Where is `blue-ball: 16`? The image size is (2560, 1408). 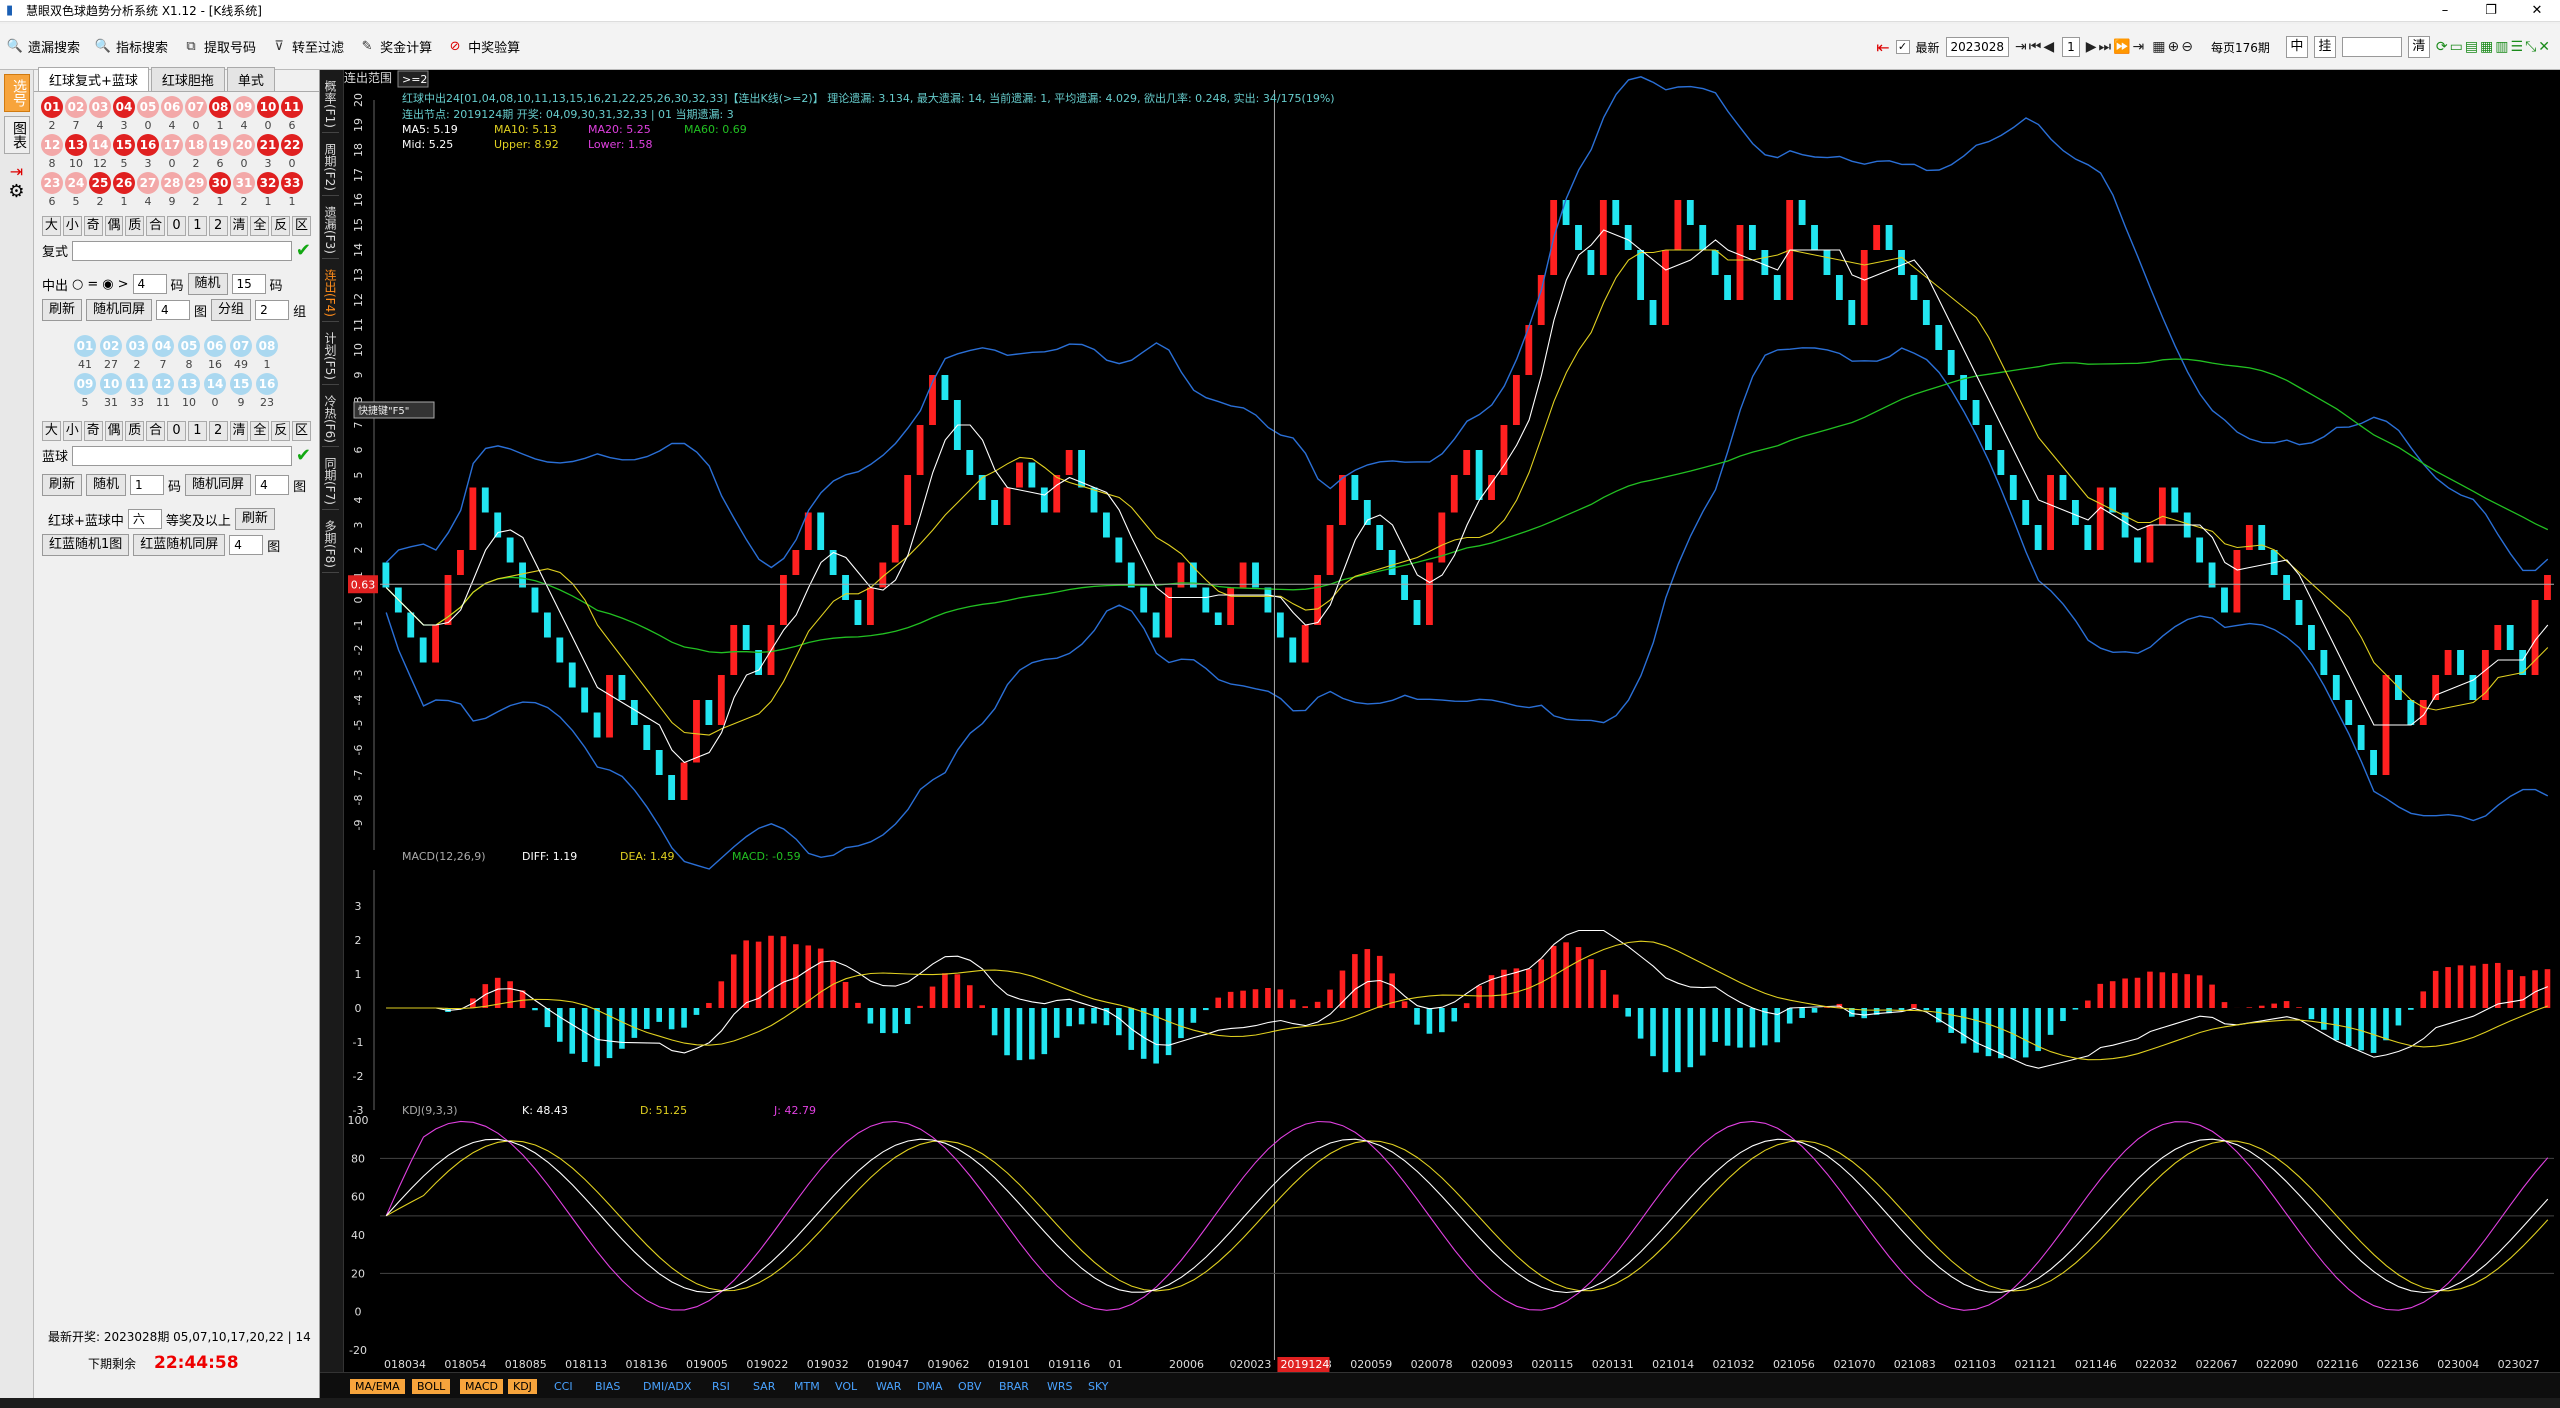 blue-ball: 16 is located at coordinates (267, 384).